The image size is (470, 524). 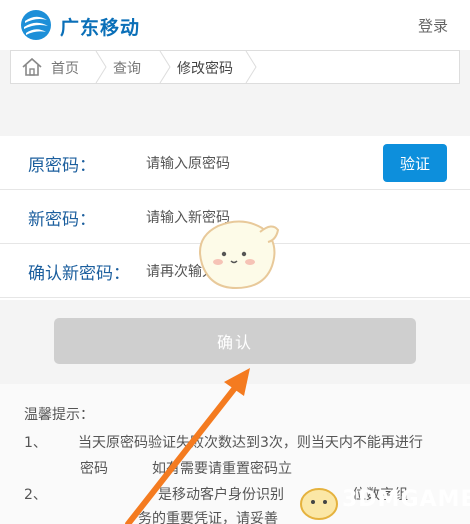 I want to click on china-mobile-logo-icon, so click(x=36, y=25).